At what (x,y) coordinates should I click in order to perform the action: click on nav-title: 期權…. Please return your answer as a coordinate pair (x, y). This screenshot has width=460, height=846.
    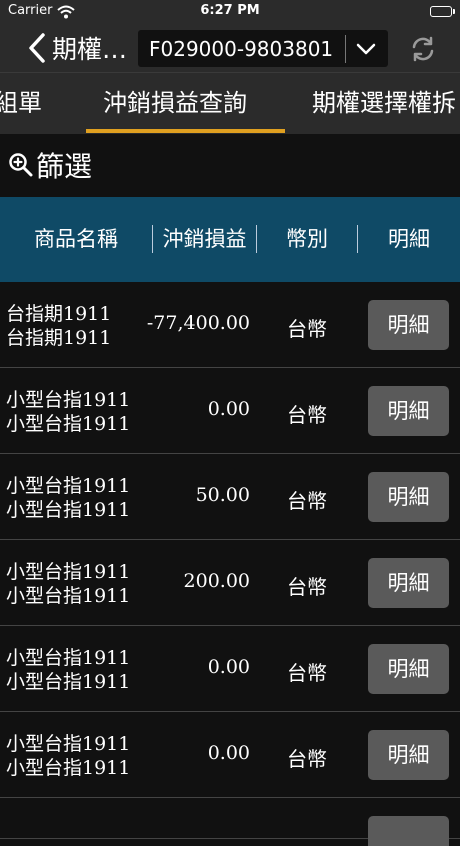
    Looking at the image, I should click on (90, 49).